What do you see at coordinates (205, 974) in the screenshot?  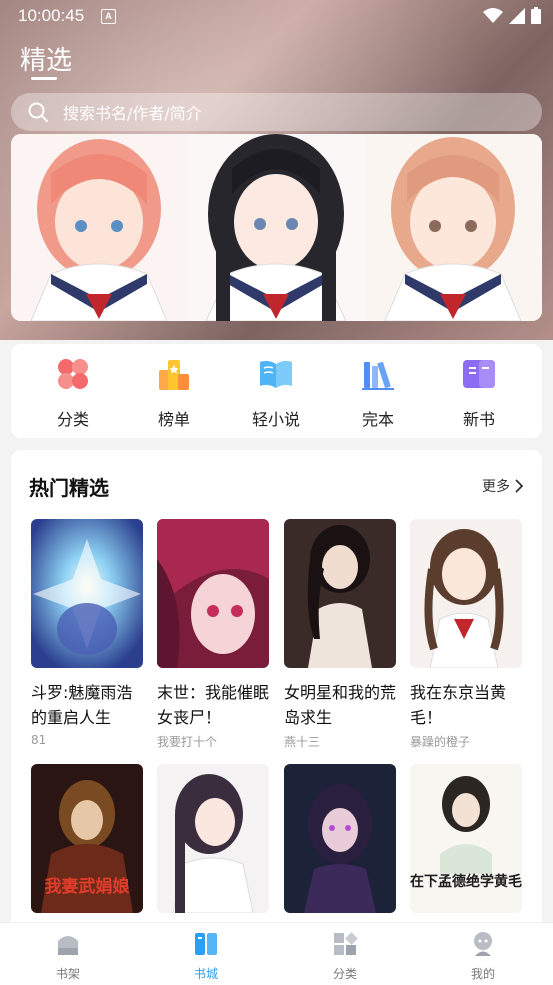 I see `nav-label: 书城` at bounding box center [205, 974].